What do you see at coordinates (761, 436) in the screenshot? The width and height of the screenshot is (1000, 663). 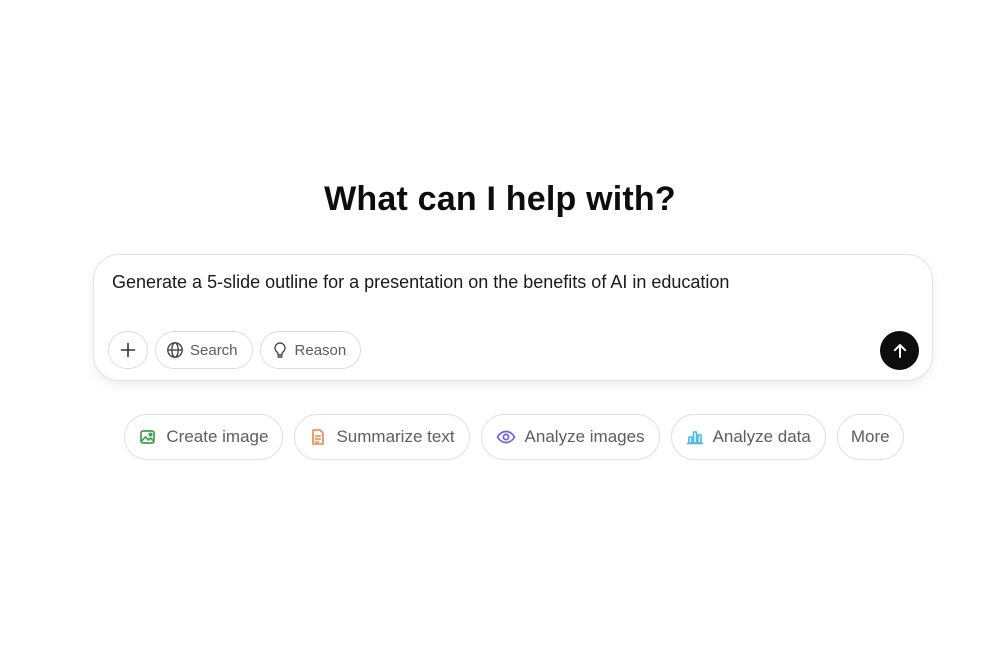 I see `analyze-data-label: Analyze data` at bounding box center [761, 436].